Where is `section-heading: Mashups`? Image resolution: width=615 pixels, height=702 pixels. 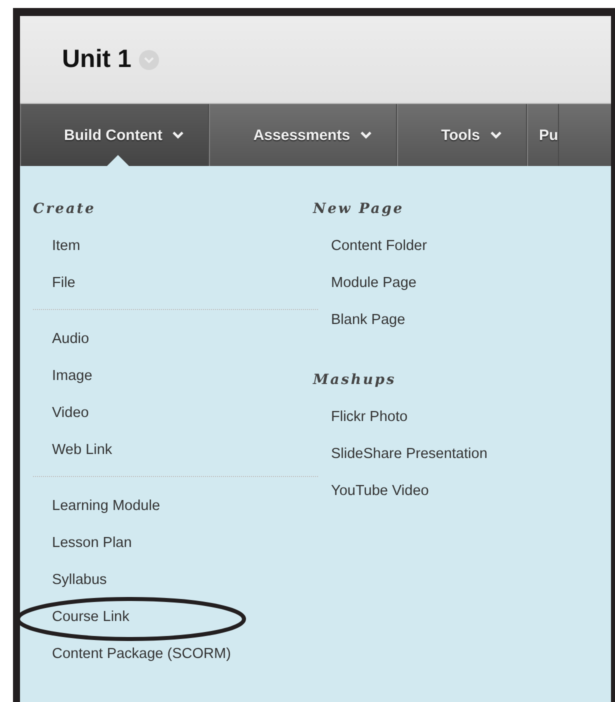 section-heading: Mashups is located at coordinates (355, 380).